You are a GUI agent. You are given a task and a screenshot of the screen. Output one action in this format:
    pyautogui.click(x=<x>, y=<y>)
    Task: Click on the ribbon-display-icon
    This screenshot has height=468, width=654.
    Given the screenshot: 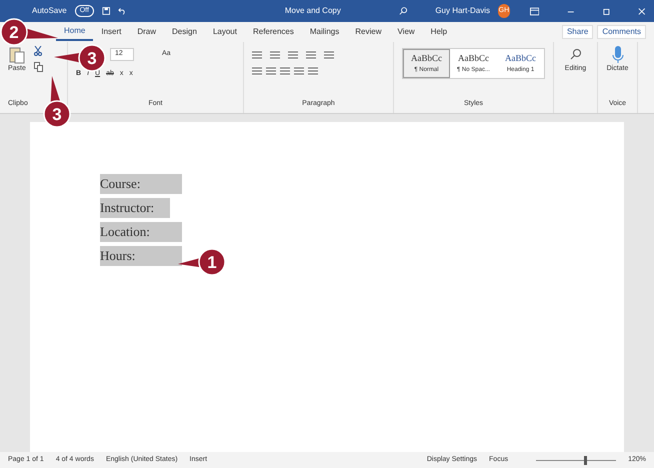 What is the action you would take?
    pyautogui.click(x=535, y=11)
    